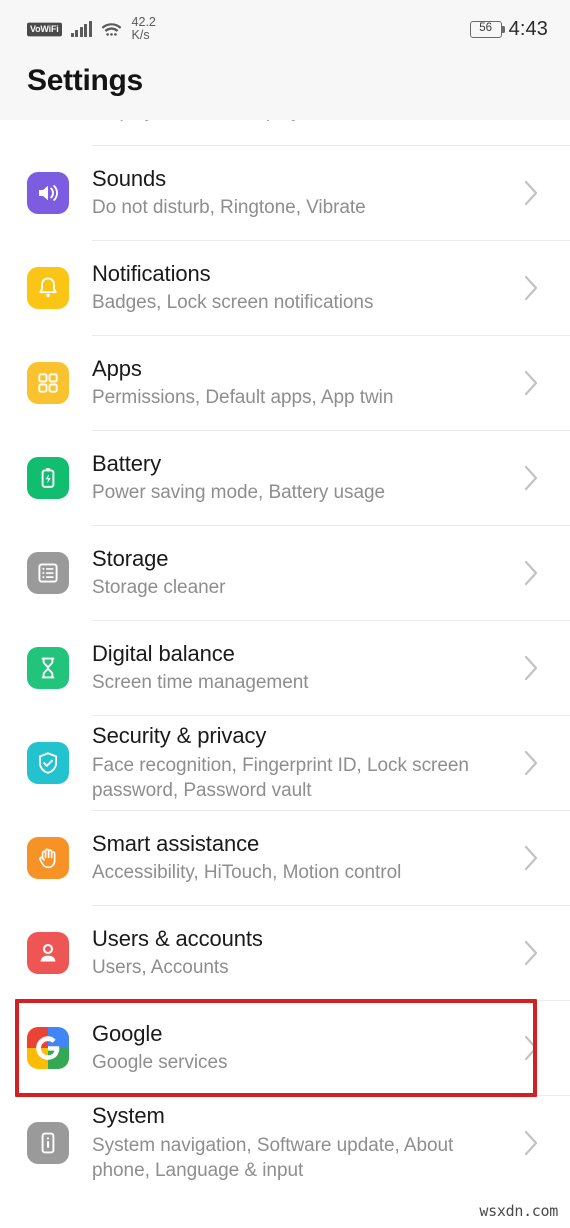  I want to click on list-item-title: Storage, so click(130, 559).